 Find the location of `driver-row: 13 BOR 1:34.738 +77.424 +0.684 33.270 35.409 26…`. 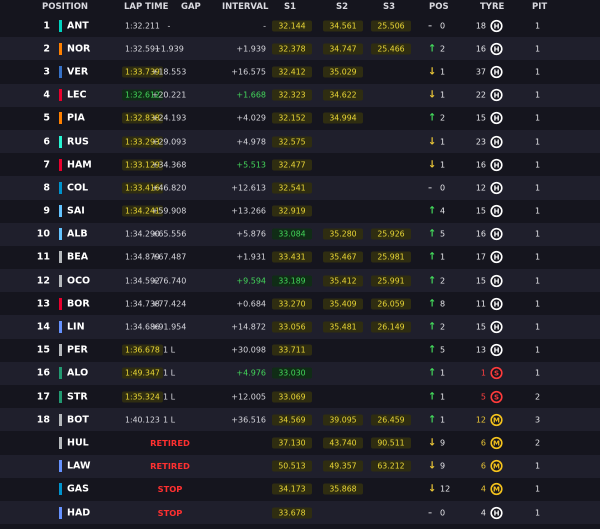

driver-row: 13 BOR 1:34.738 +77.424 +0.684 33.270 35.409 26… is located at coordinates (300, 303).